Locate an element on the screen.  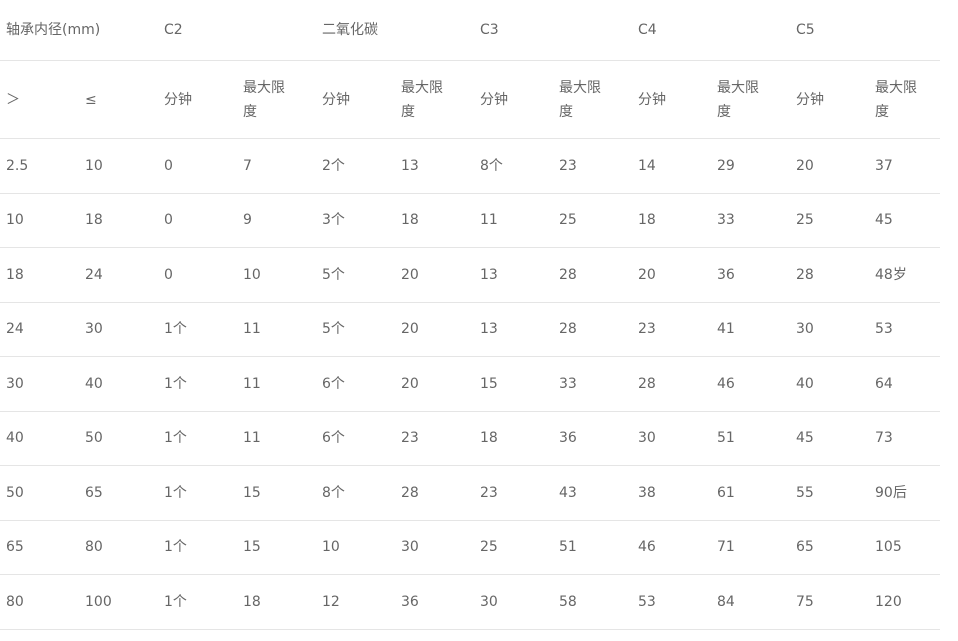
table-cell: 50 is located at coordinates (39, 493).